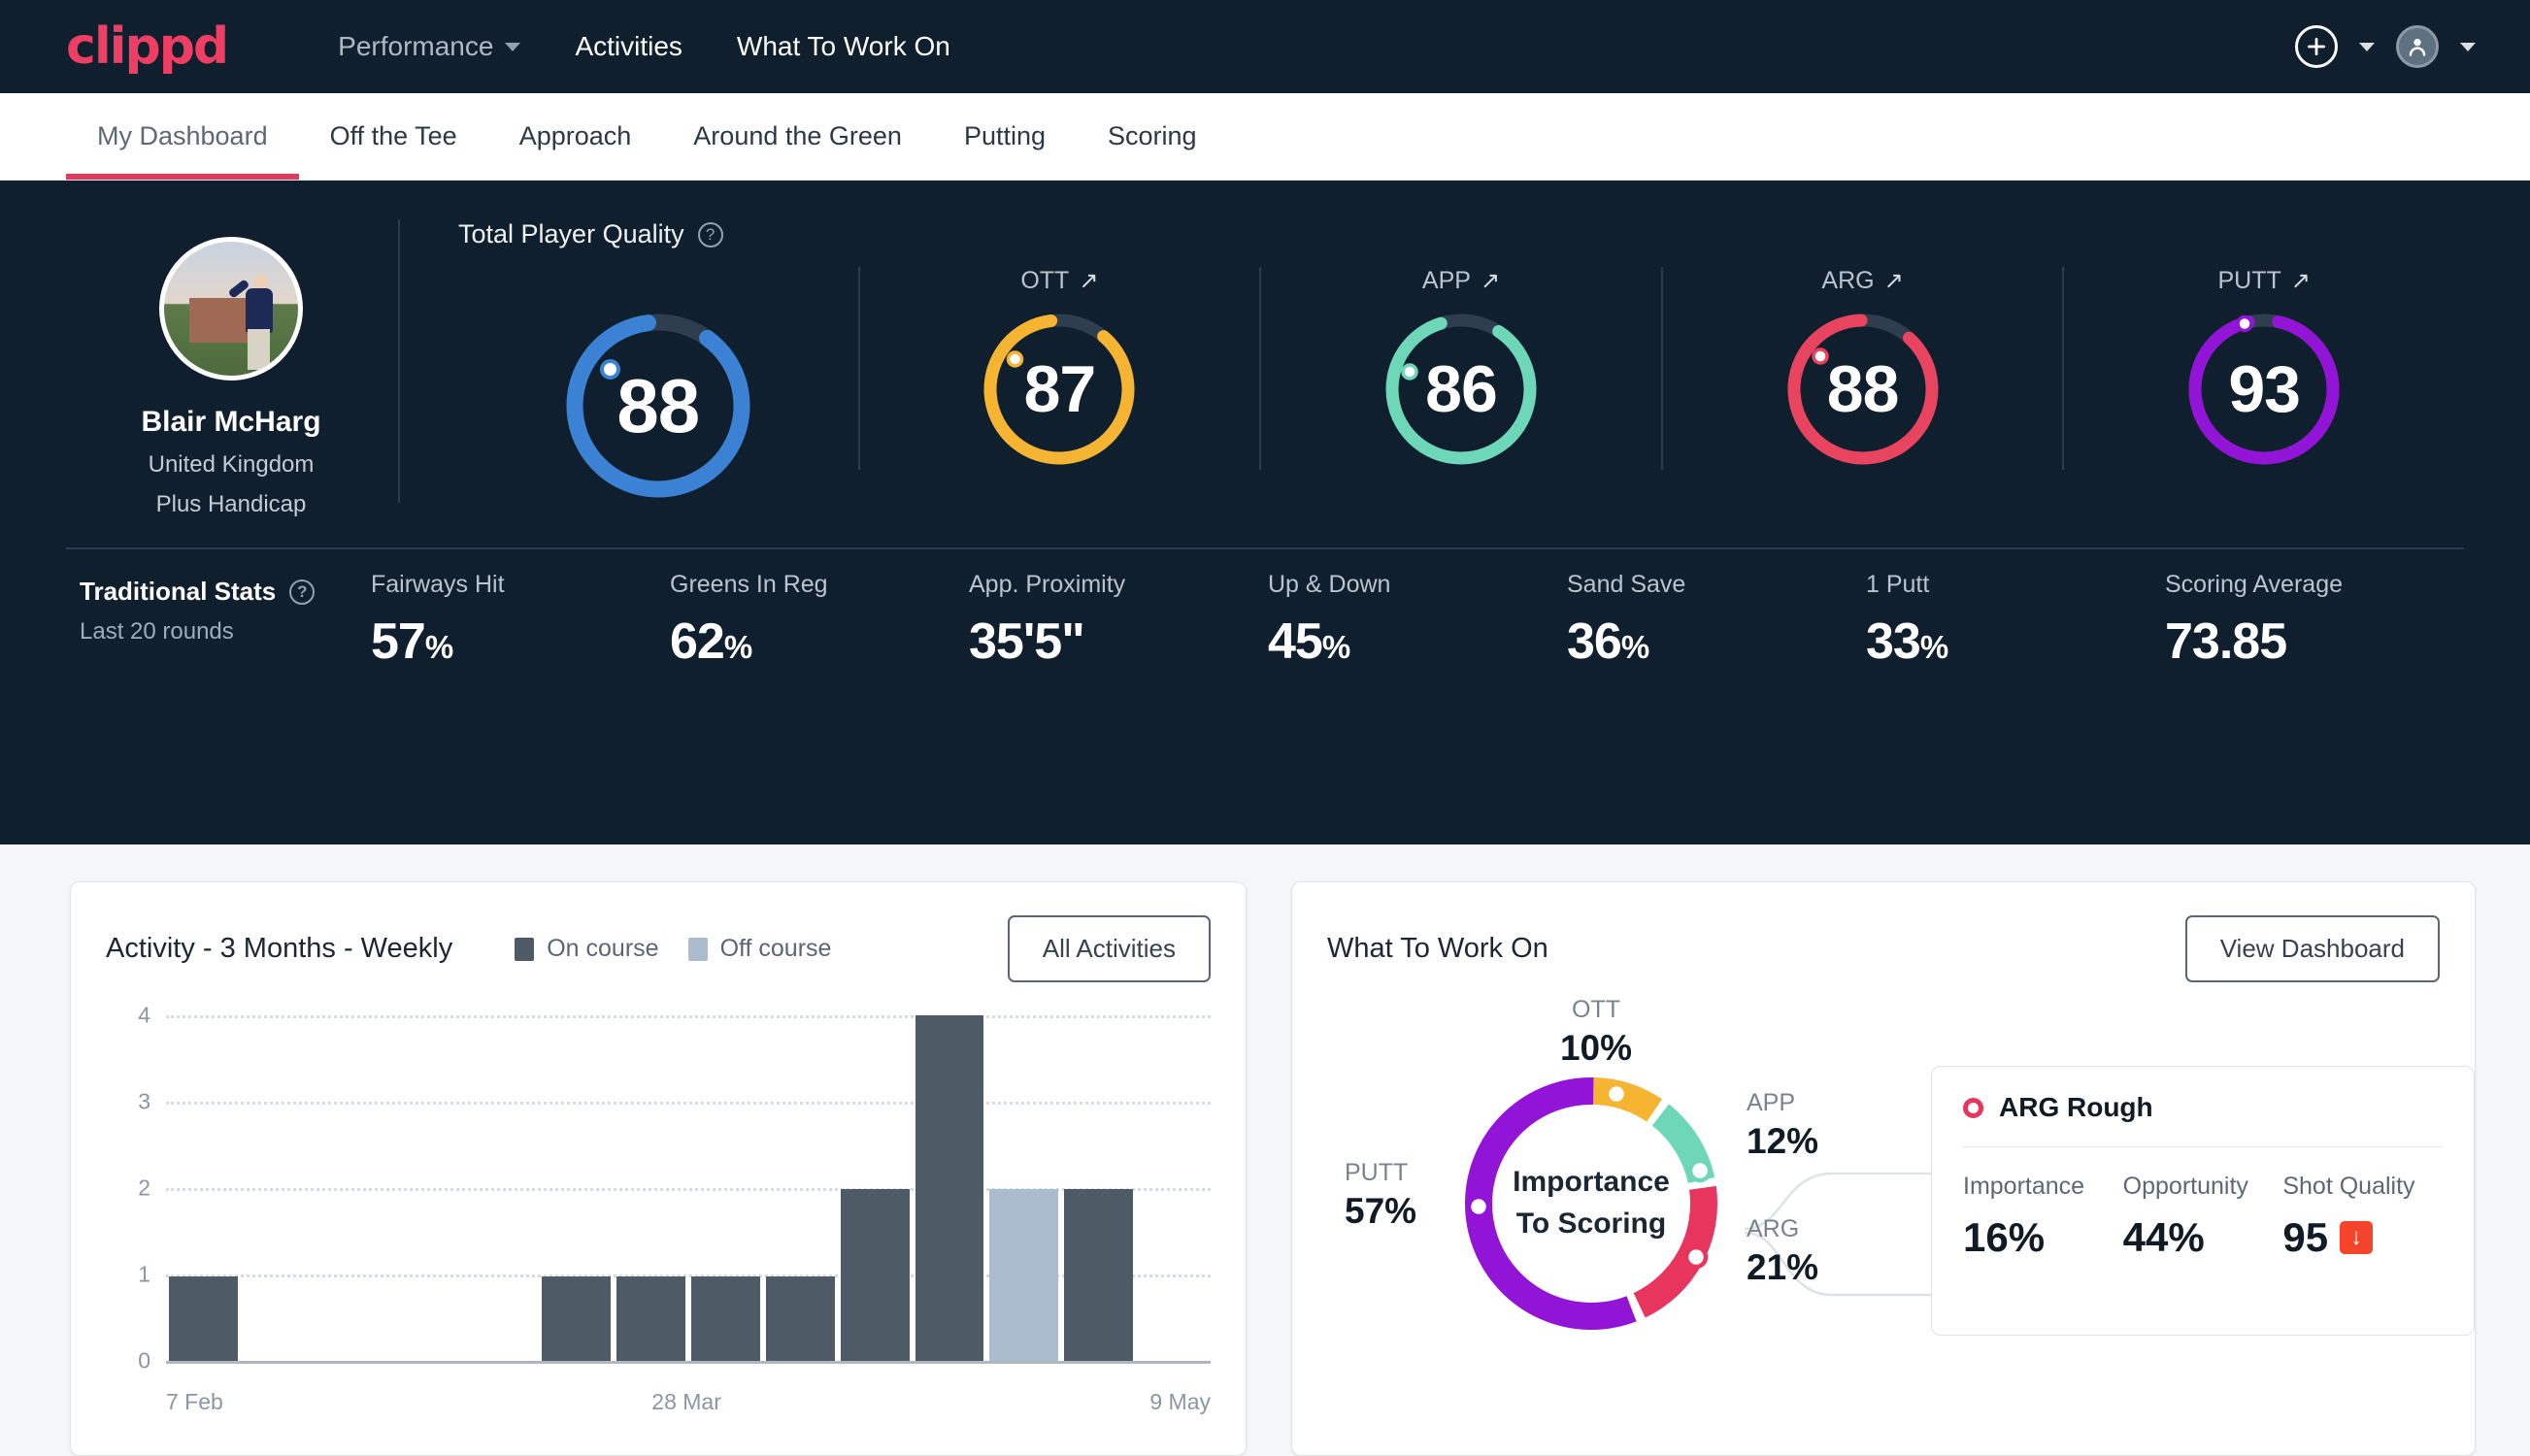  Describe the element at coordinates (1152, 136) in the screenshot. I see `tab-scoring: Scoring` at that location.